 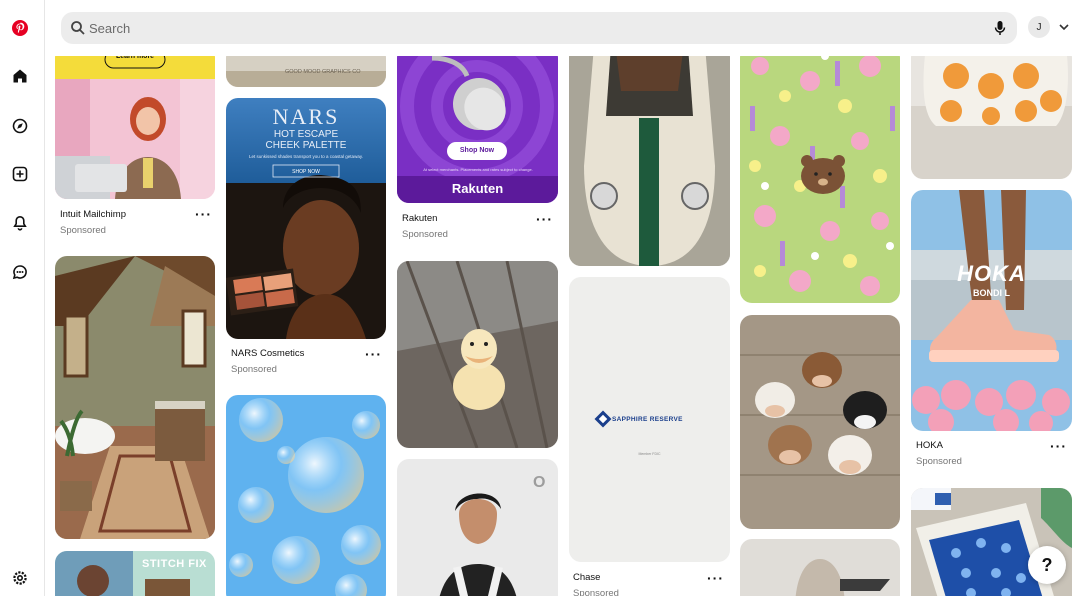 I want to click on nars-headline: HOT ESCAPE CHEEK PALETTE, so click(x=306, y=140).